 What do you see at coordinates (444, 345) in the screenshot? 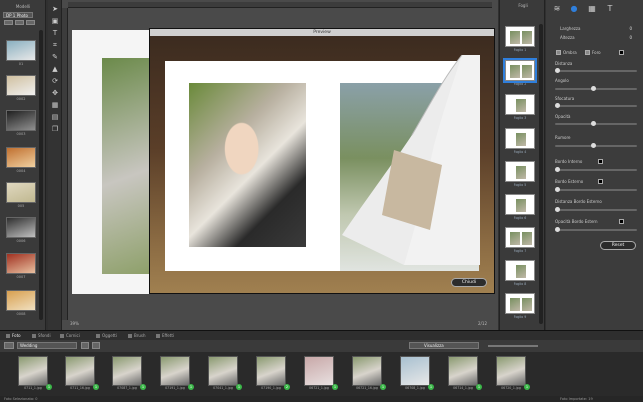
I see `view-select: Visualizza` at bounding box center [444, 345].